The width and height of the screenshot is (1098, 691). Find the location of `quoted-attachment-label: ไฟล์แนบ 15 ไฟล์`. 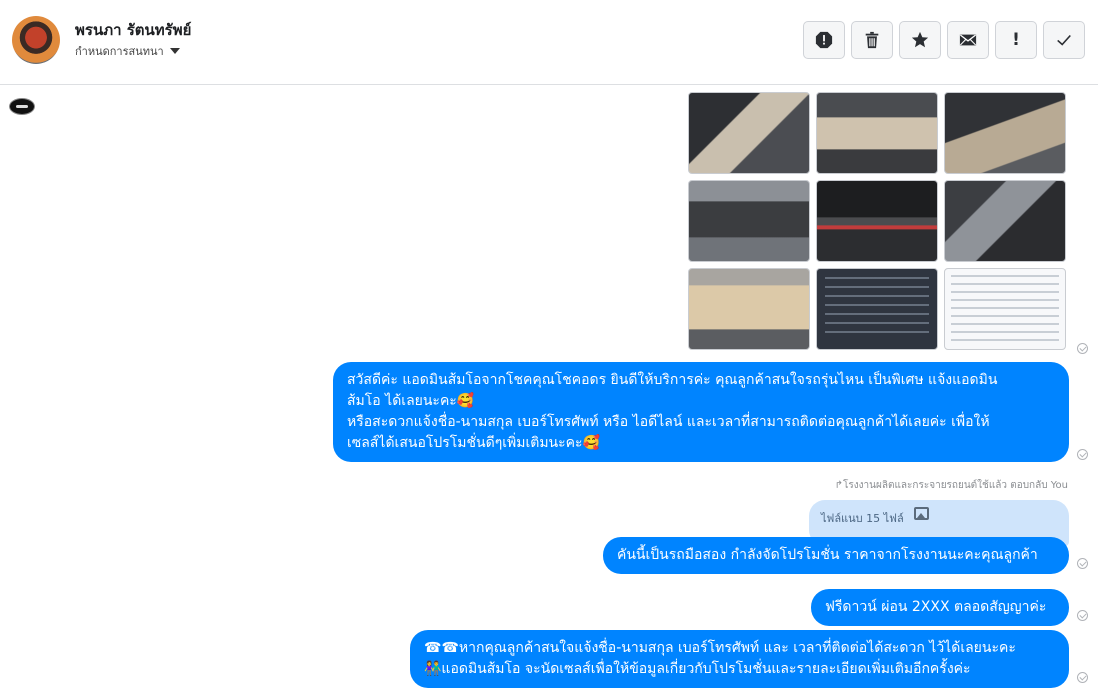

quoted-attachment-label: ไฟล์แนบ 15 ไฟล์ is located at coordinates (862, 518).